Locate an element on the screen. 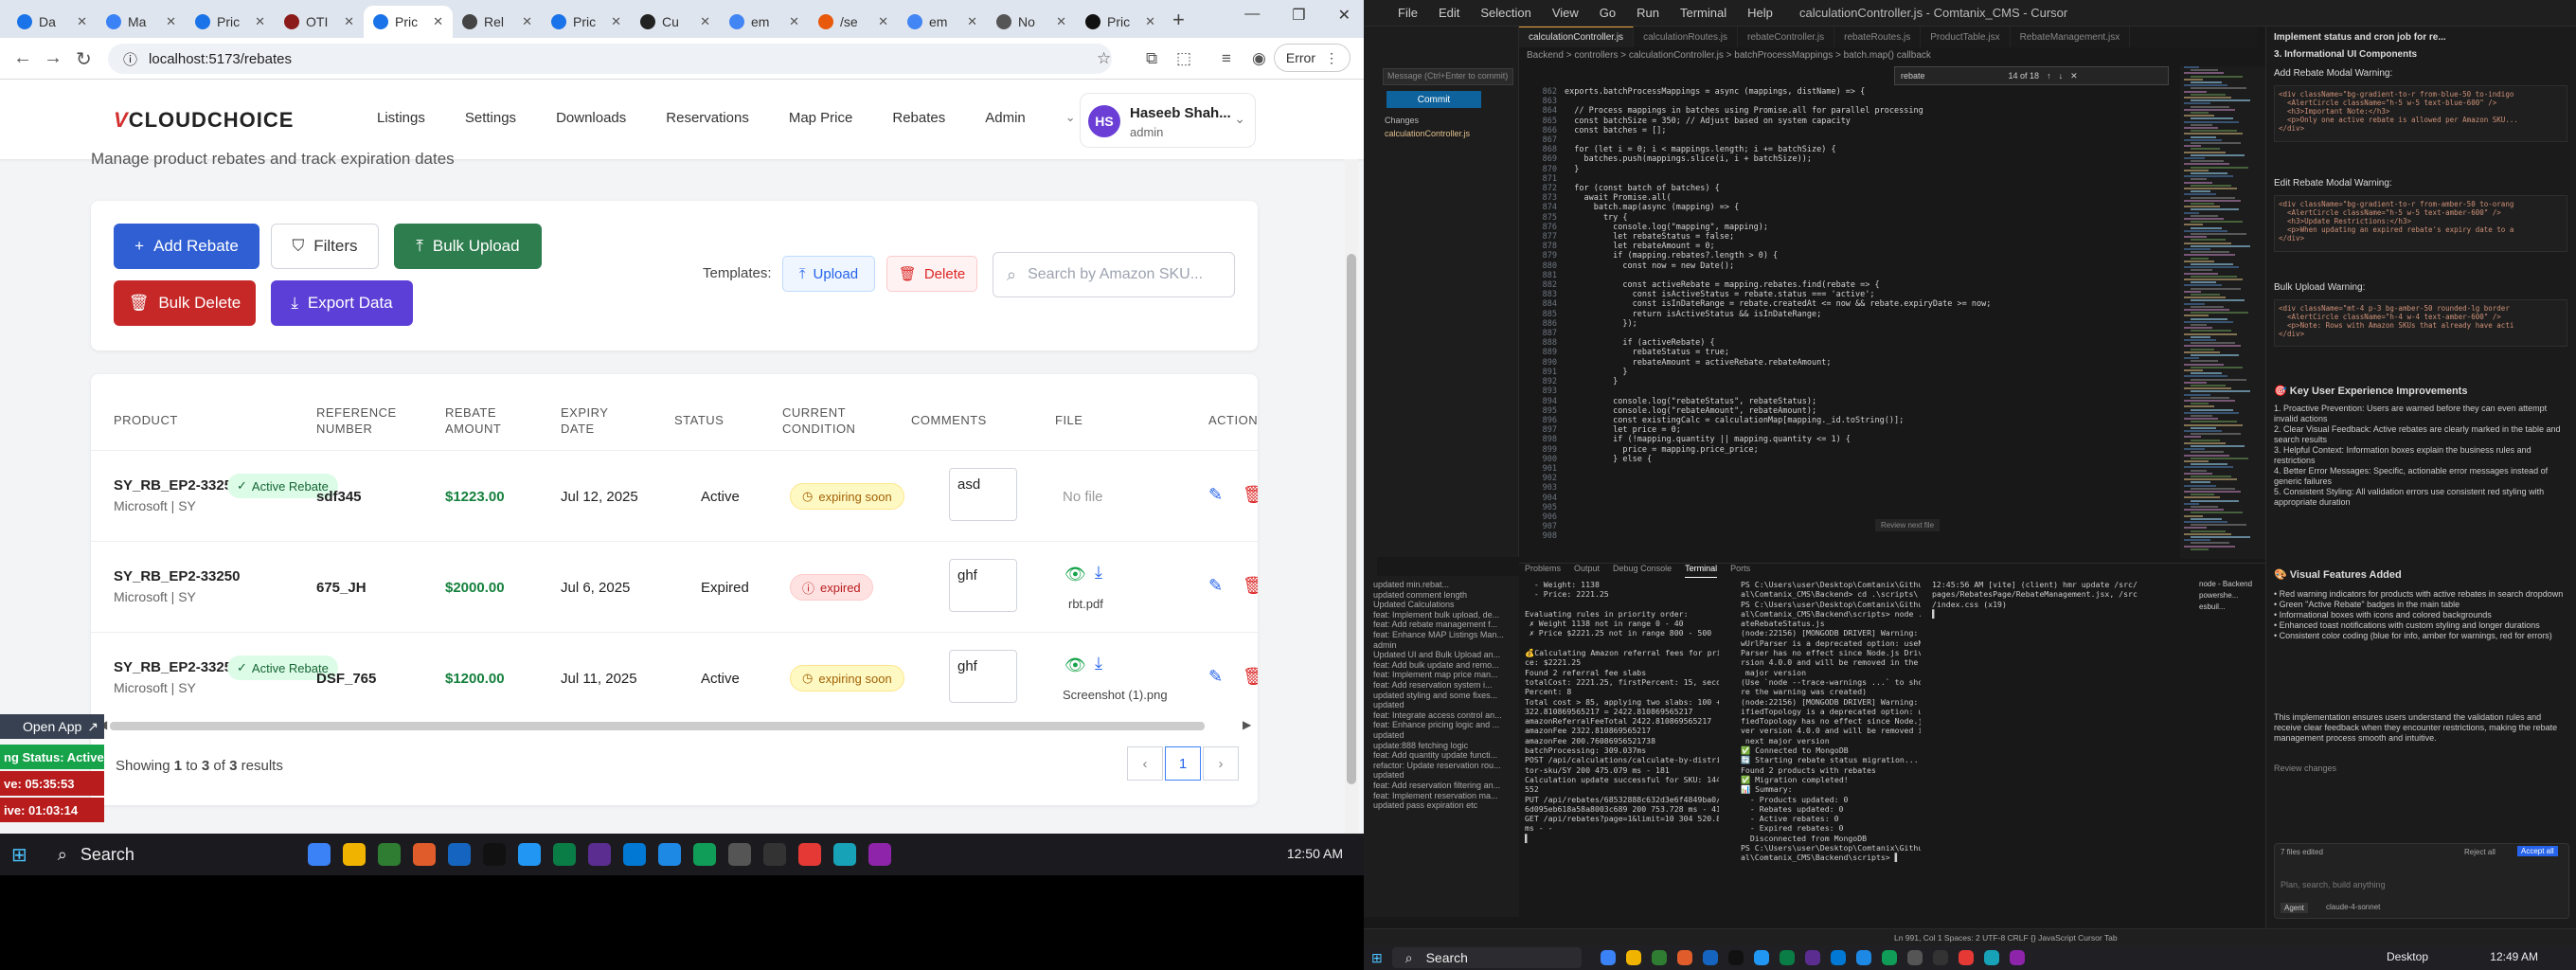  panel-tab: Terminal is located at coordinates (1701, 571).